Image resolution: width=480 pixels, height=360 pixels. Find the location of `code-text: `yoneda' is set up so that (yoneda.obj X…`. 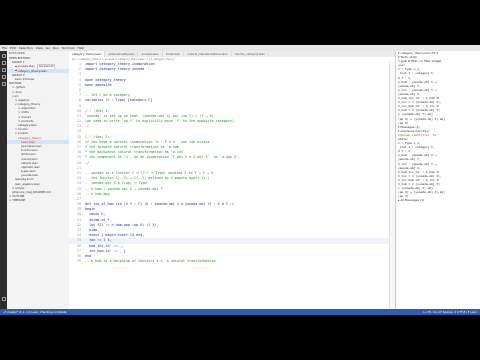

code-text: `yoneda' is set up so that (yoneda.obj X… is located at coordinates (149, 116).